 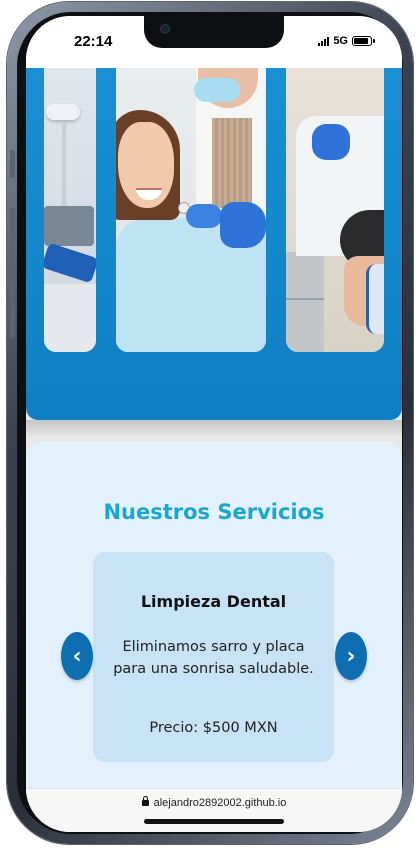 I want to click on hero-shadow, so click(x=214, y=429).